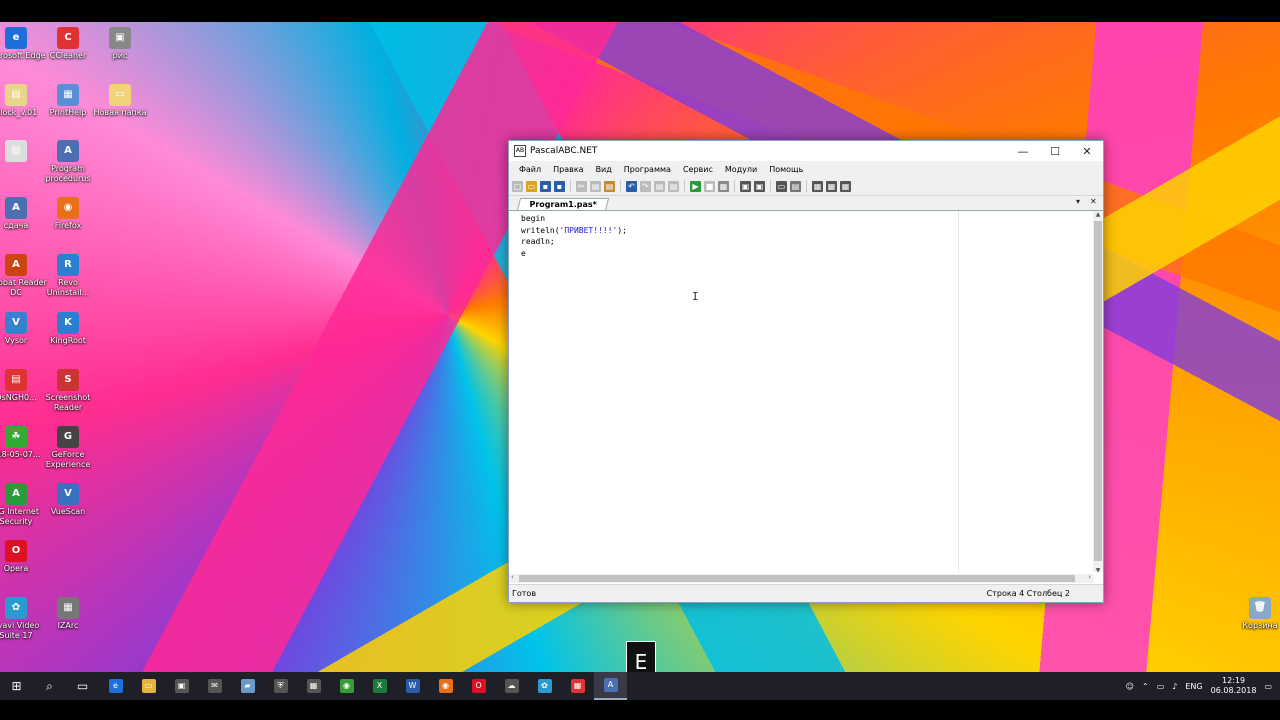 The height and width of the screenshot is (720, 1280). What do you see at coordinates (631, 186) in the screenshot?
I see `undo-icon: ↶` at bounding box center [631, 186].